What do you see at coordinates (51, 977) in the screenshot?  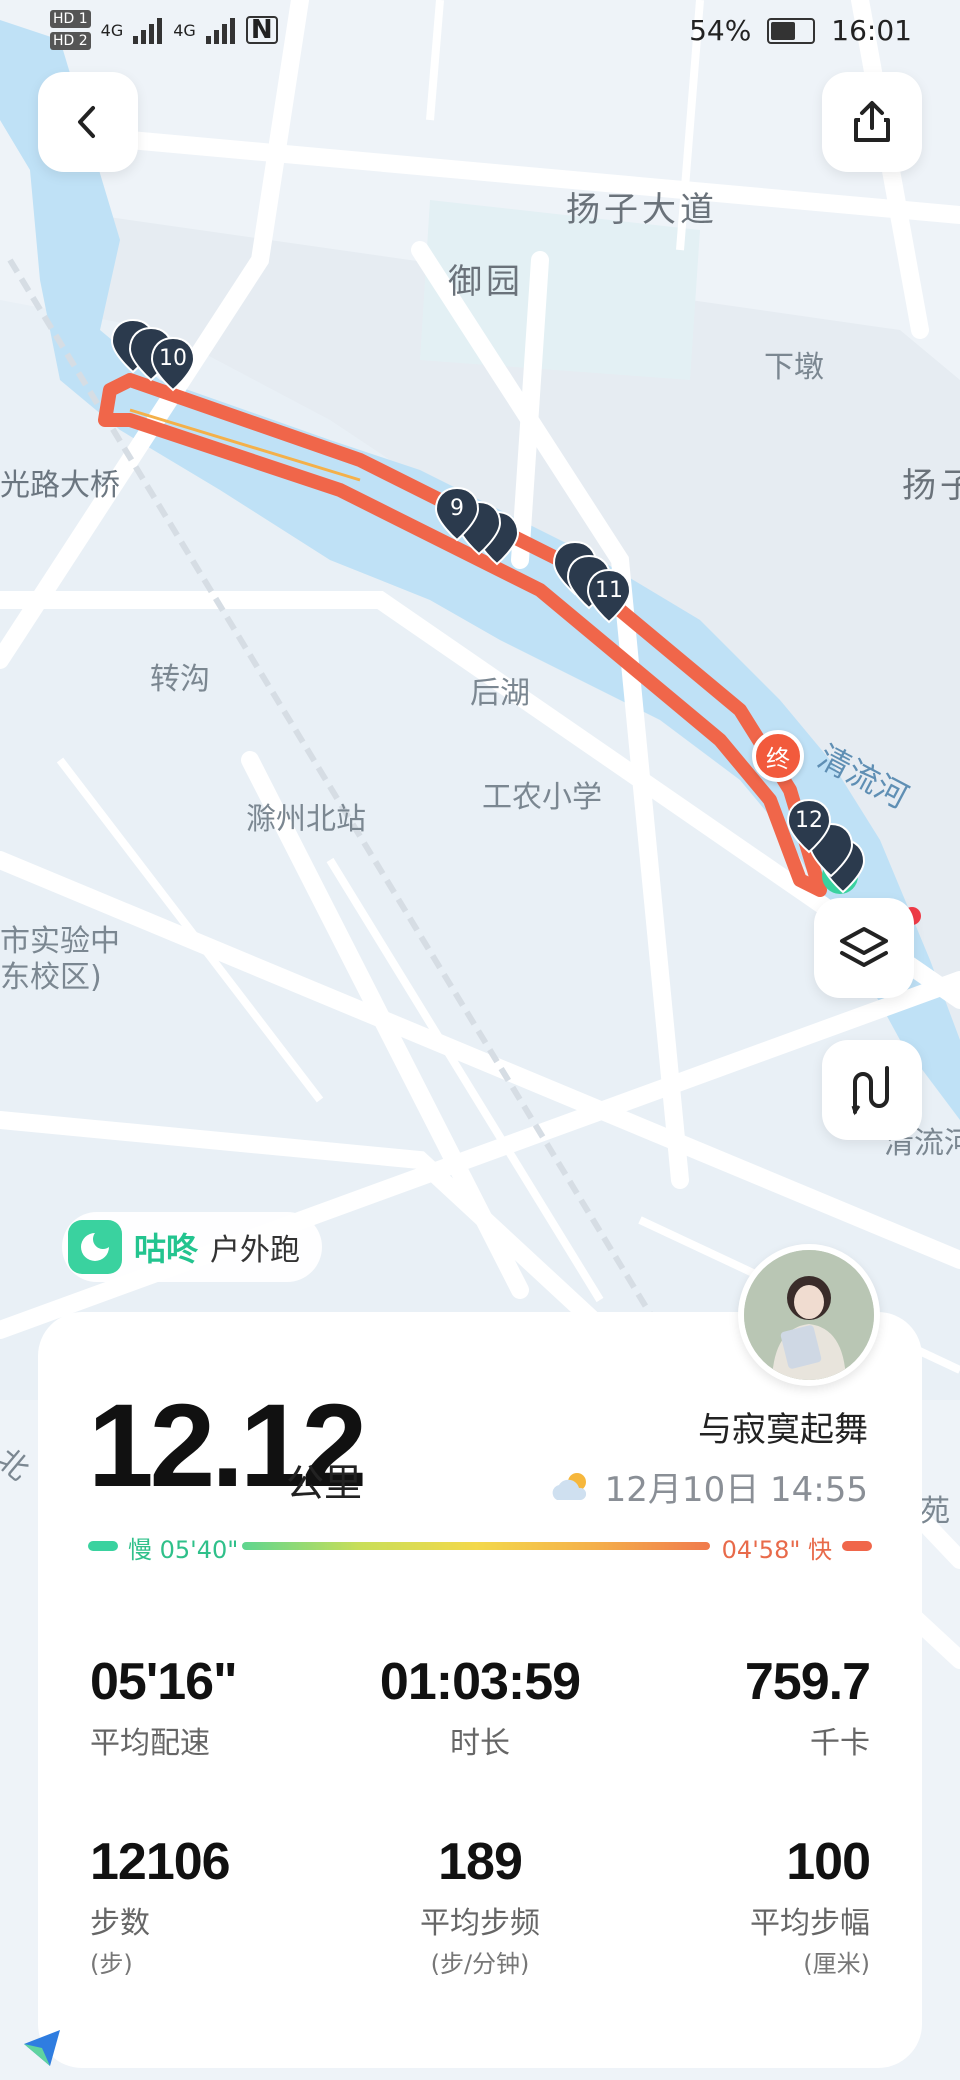 I see `map-label-school: 东校区)` at bounding box center [51, 977].